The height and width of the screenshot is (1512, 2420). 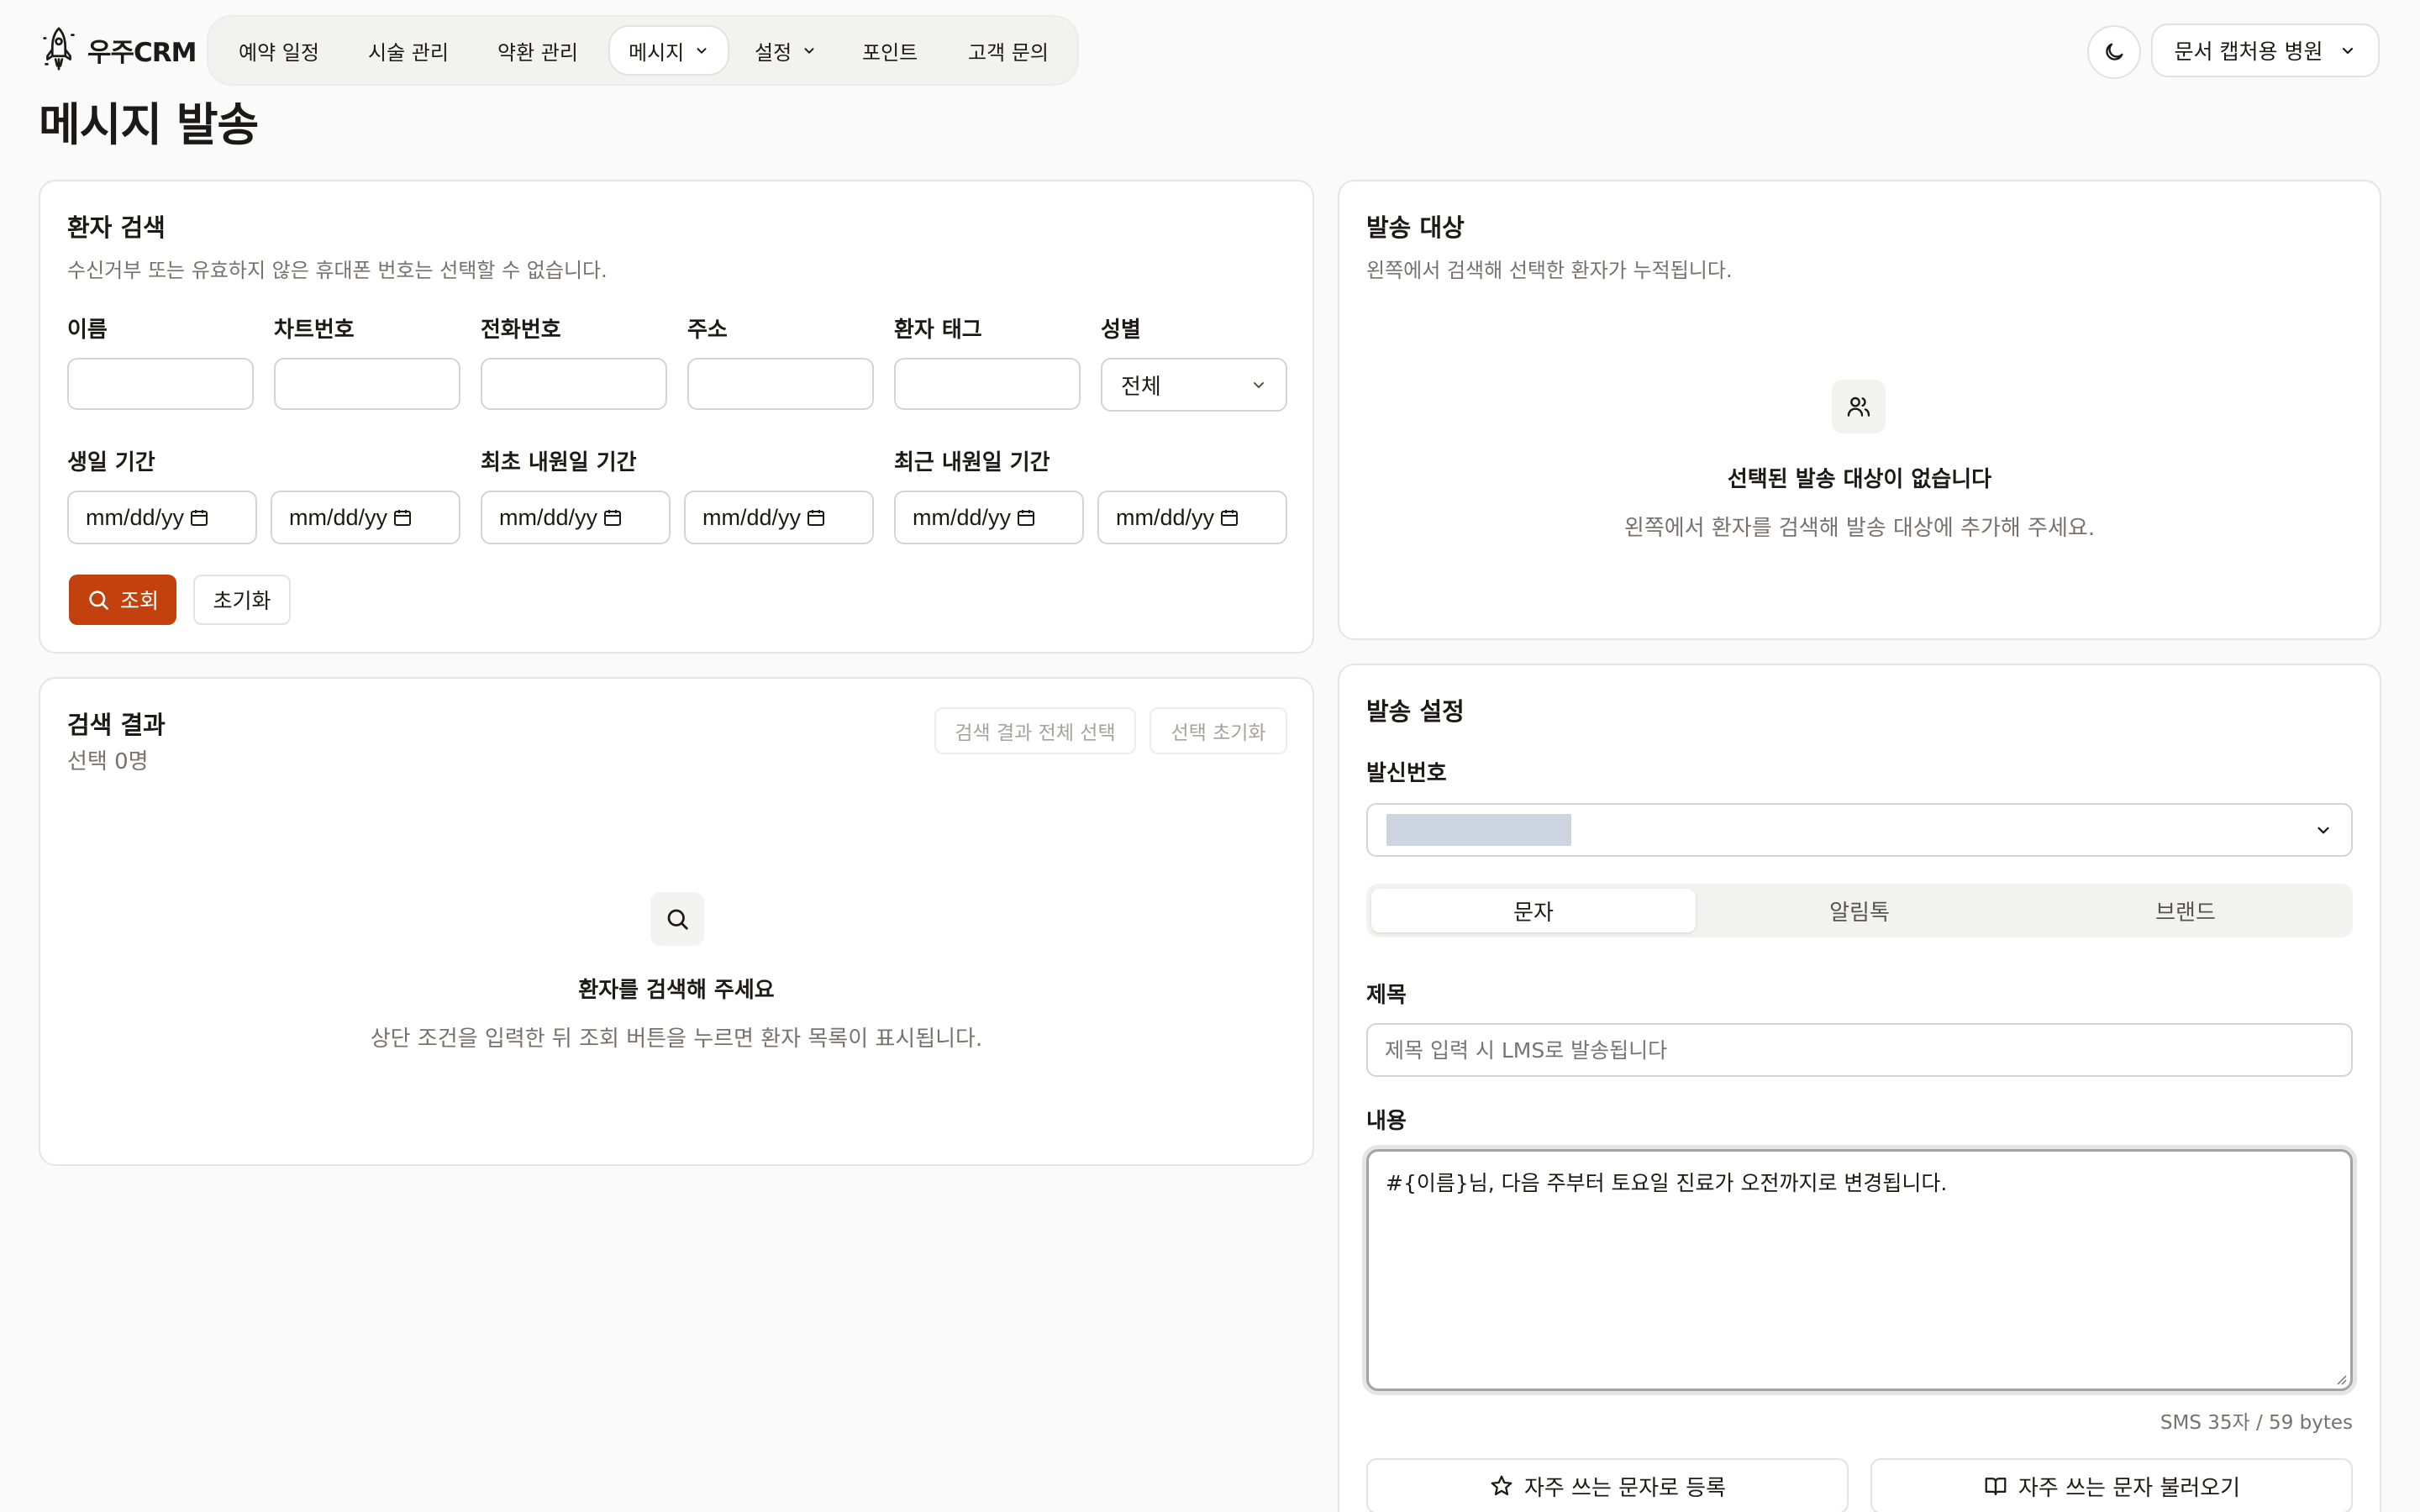 What do you see at coordinates (676, 990) in the screenshot?
I see `empty-title: 환자를 검색해 주세요` at bounding box center [676, 990].